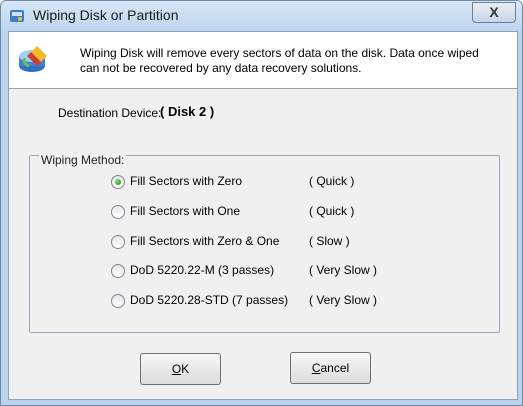  I want to click on option-label: Fill Sectors with Zero, so click(186, 181).